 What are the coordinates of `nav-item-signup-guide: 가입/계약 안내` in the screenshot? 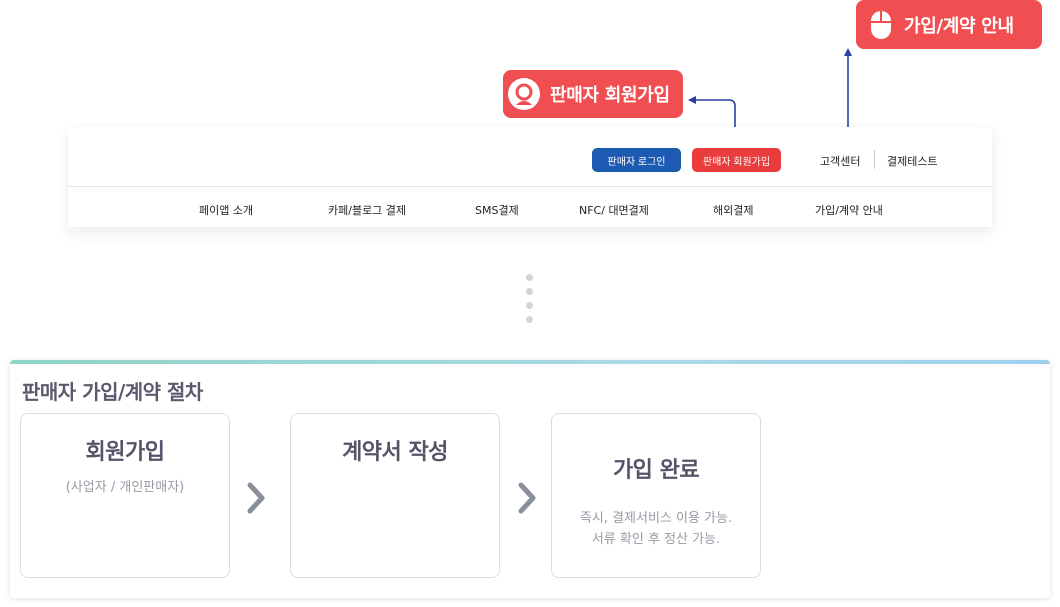 It's located at (849, 210).